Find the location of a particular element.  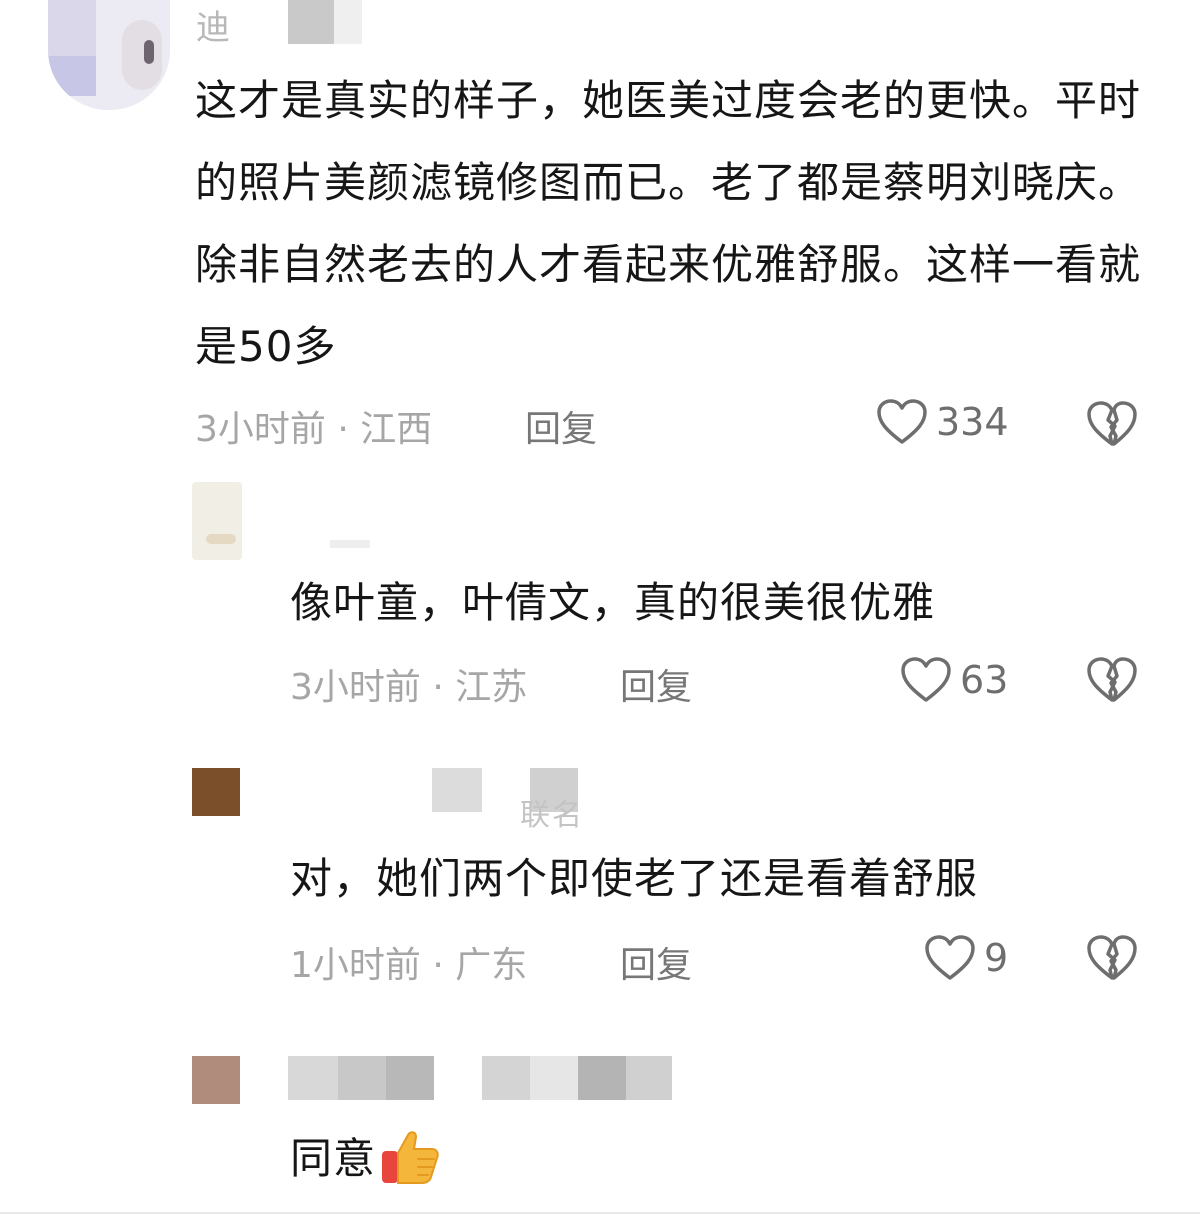

like-button: 9 is located at coordinates (966, 958).